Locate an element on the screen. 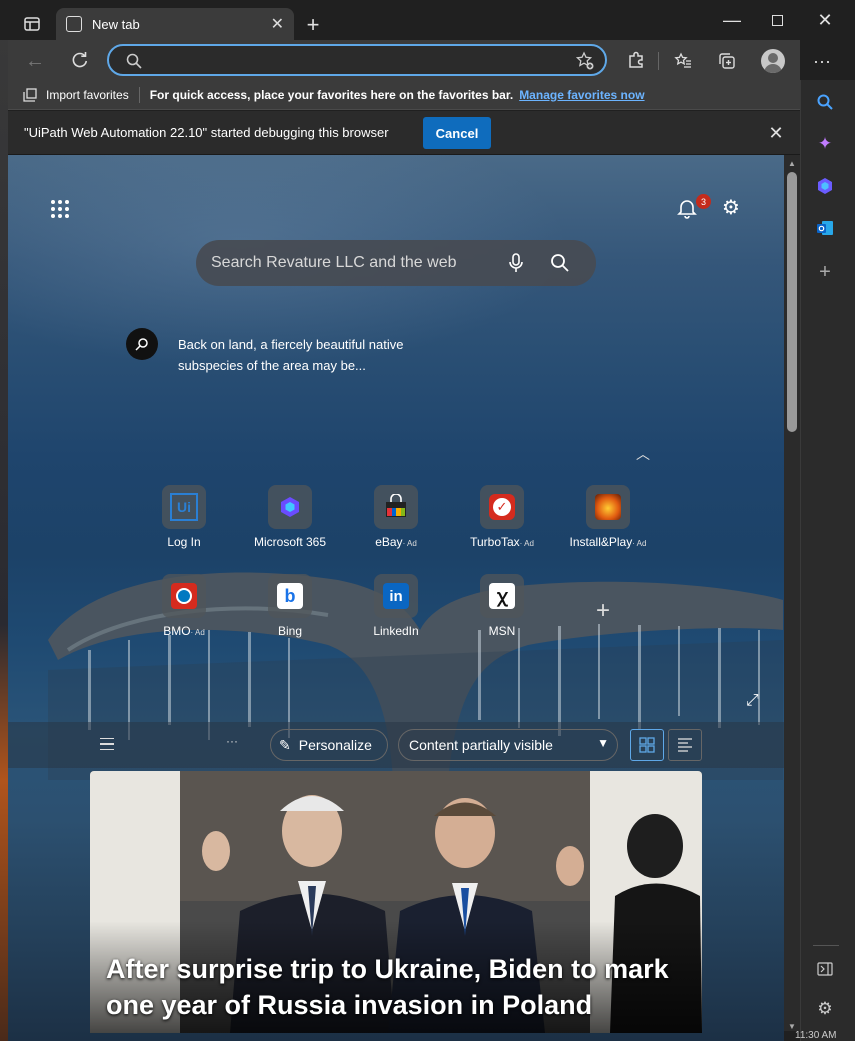 Image resolution: width=855 pixels, height=1041 pixels. tile-label: MSN is located at coordinates (502, 631).